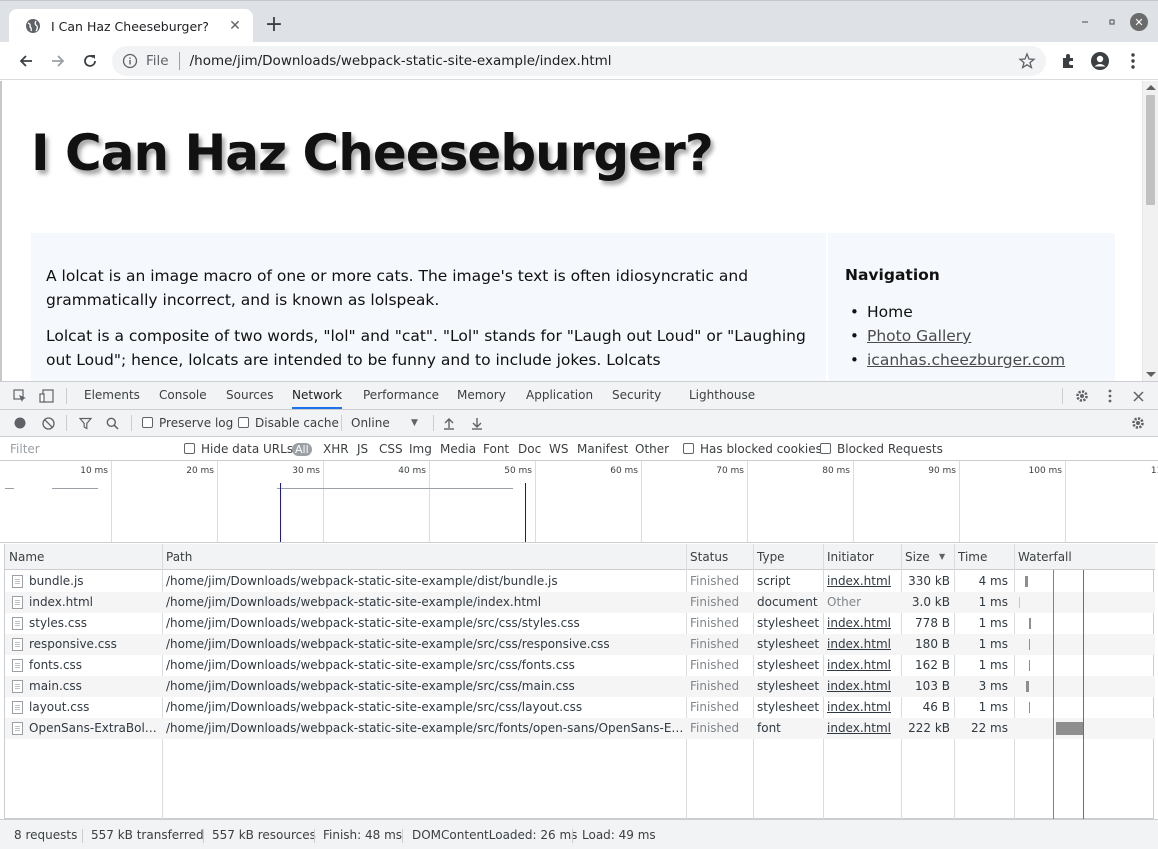  What do you see at coordinates (1068, 61) in the screenshot?
I see `extensions-icon` at bounding box center [1068, 61].